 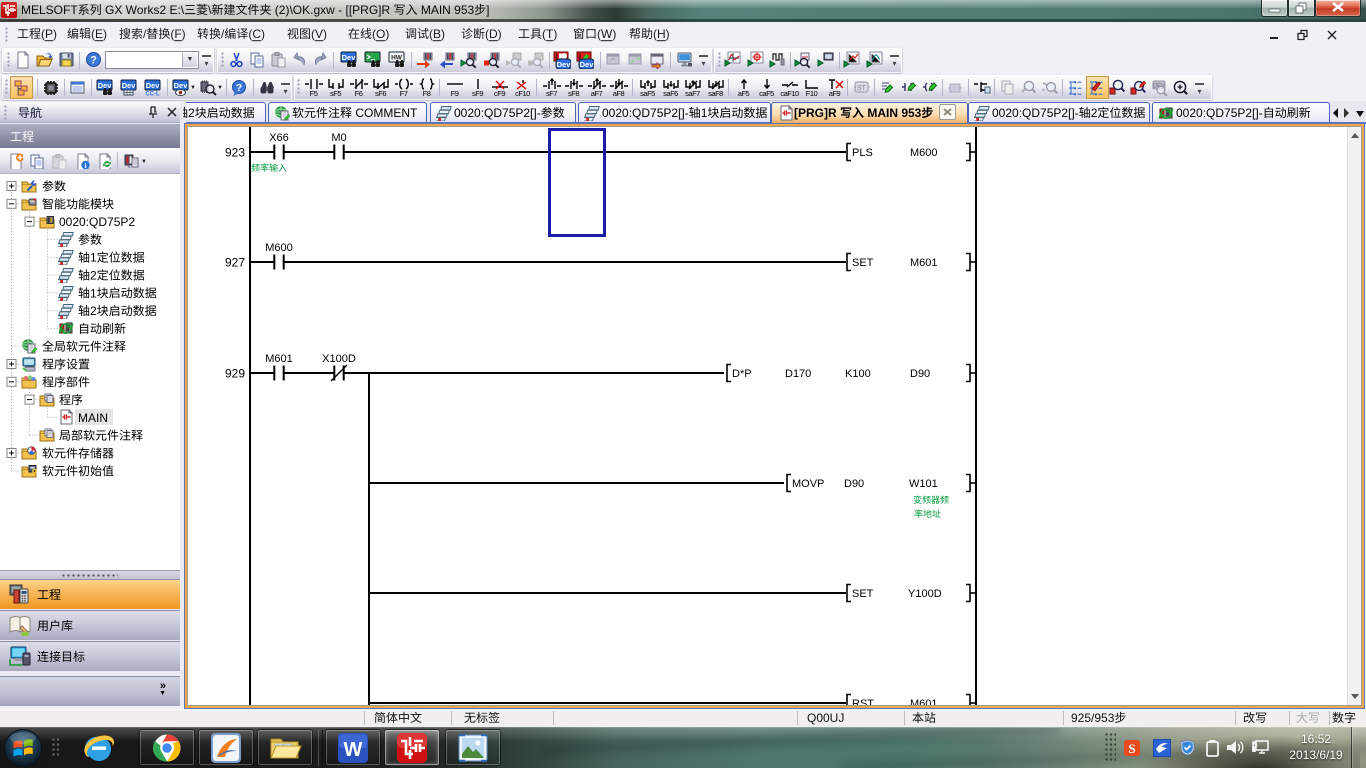 What do you see at coordinates (863, 701) in the screenshot?
I see `svg-text: RST` at bounding box center [863, 701].